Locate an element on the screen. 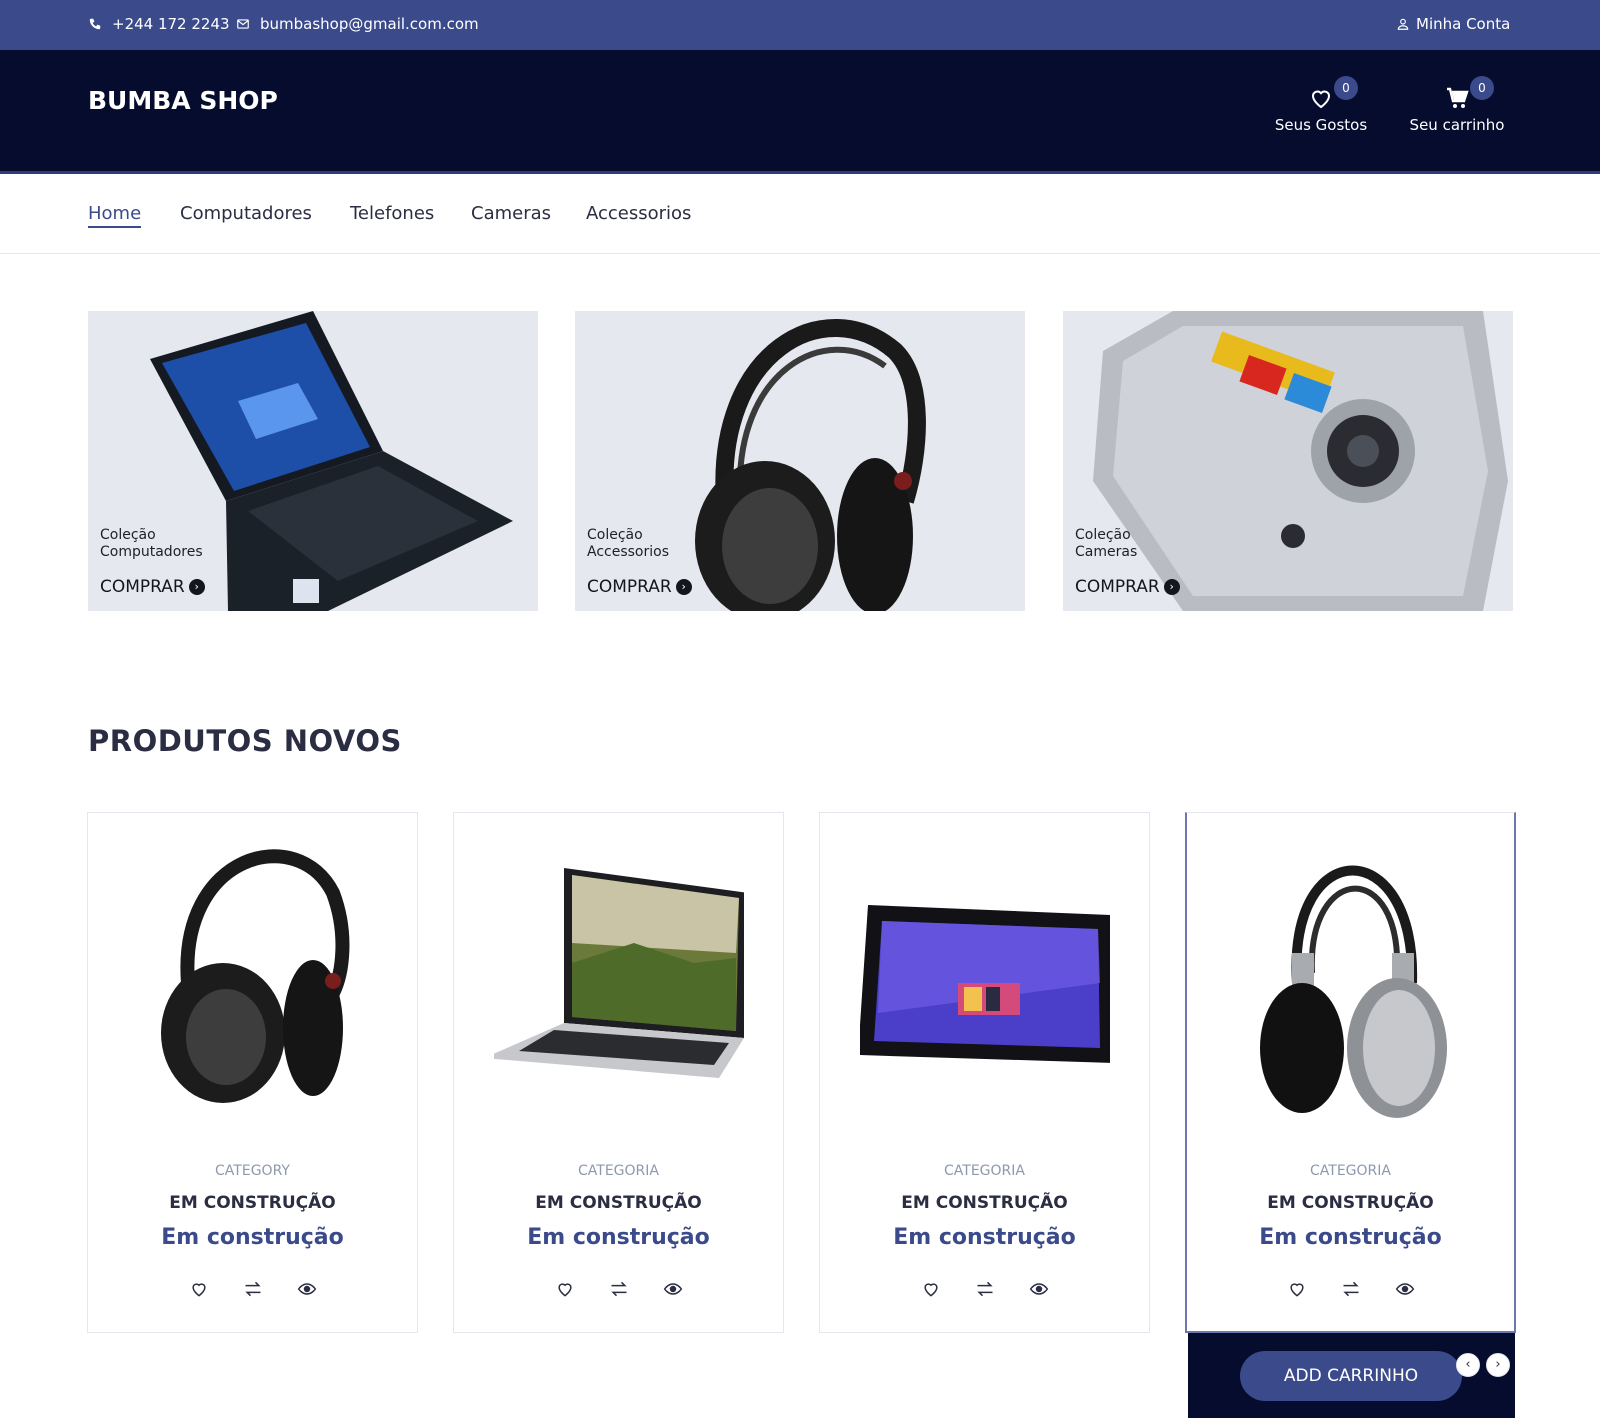 This screenshot has height=1426, width=1600. product-image-laptop is located at coordinates (619, 973).